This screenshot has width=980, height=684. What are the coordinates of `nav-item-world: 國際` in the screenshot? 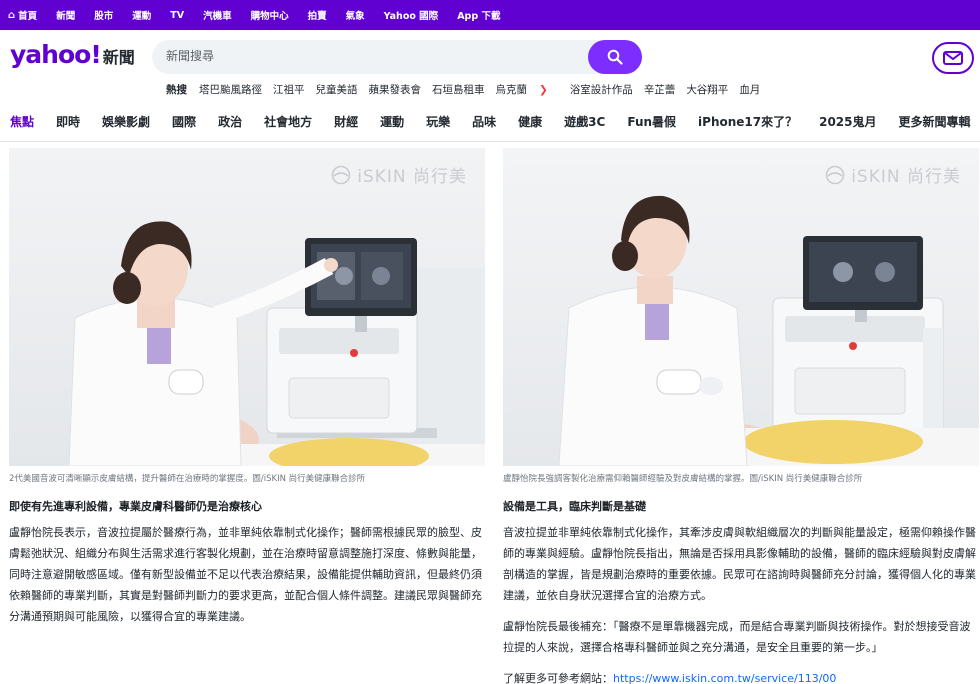 It's located at (184, 121).